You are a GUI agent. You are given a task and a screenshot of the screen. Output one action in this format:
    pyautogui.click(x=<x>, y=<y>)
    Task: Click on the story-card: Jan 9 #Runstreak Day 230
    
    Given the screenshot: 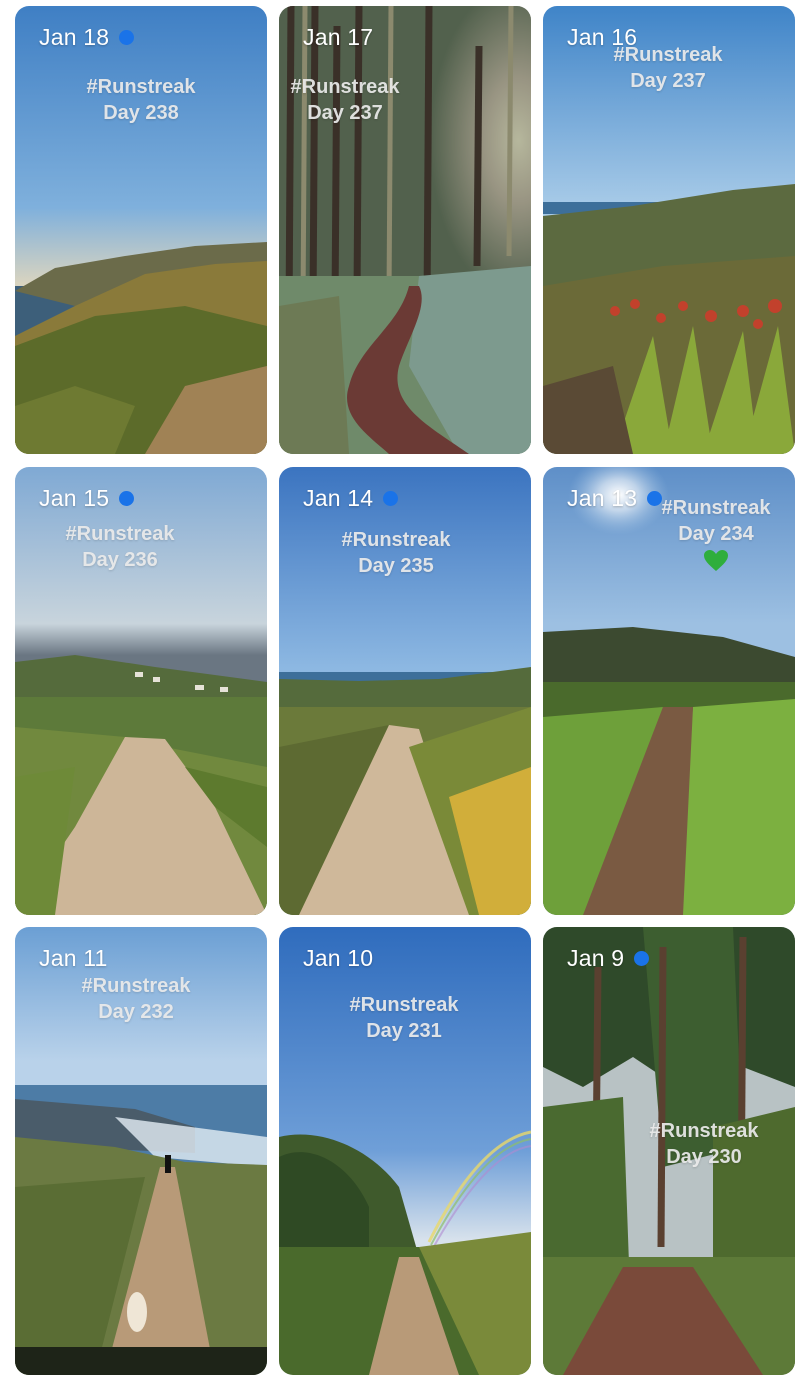 What is the action you would take?
    pyautogui.click(x=669, y=1151)
    